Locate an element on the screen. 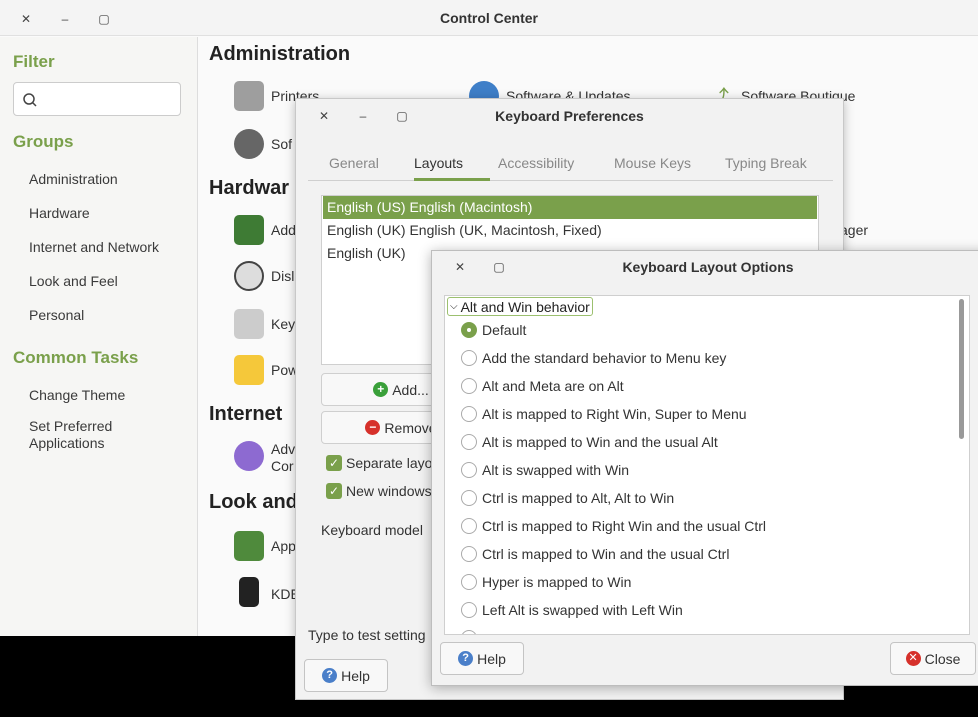 The image size is (978, 717). sidebar-item-hardware: Hardware is located at coordinates (59, 213).